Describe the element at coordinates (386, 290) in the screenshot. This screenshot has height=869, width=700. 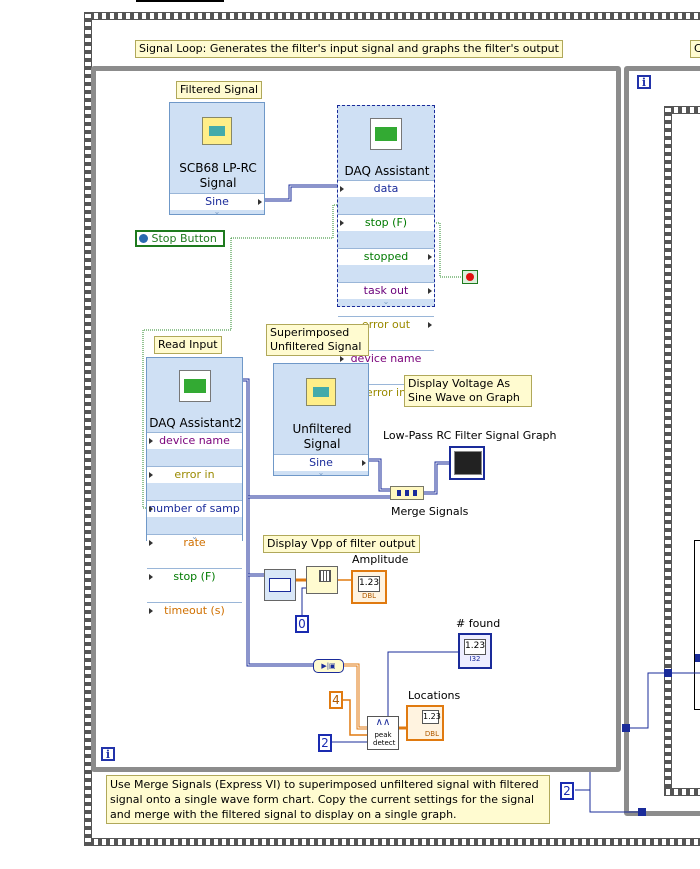
I see `daq-terminal-task-out-label: task out` at that location.